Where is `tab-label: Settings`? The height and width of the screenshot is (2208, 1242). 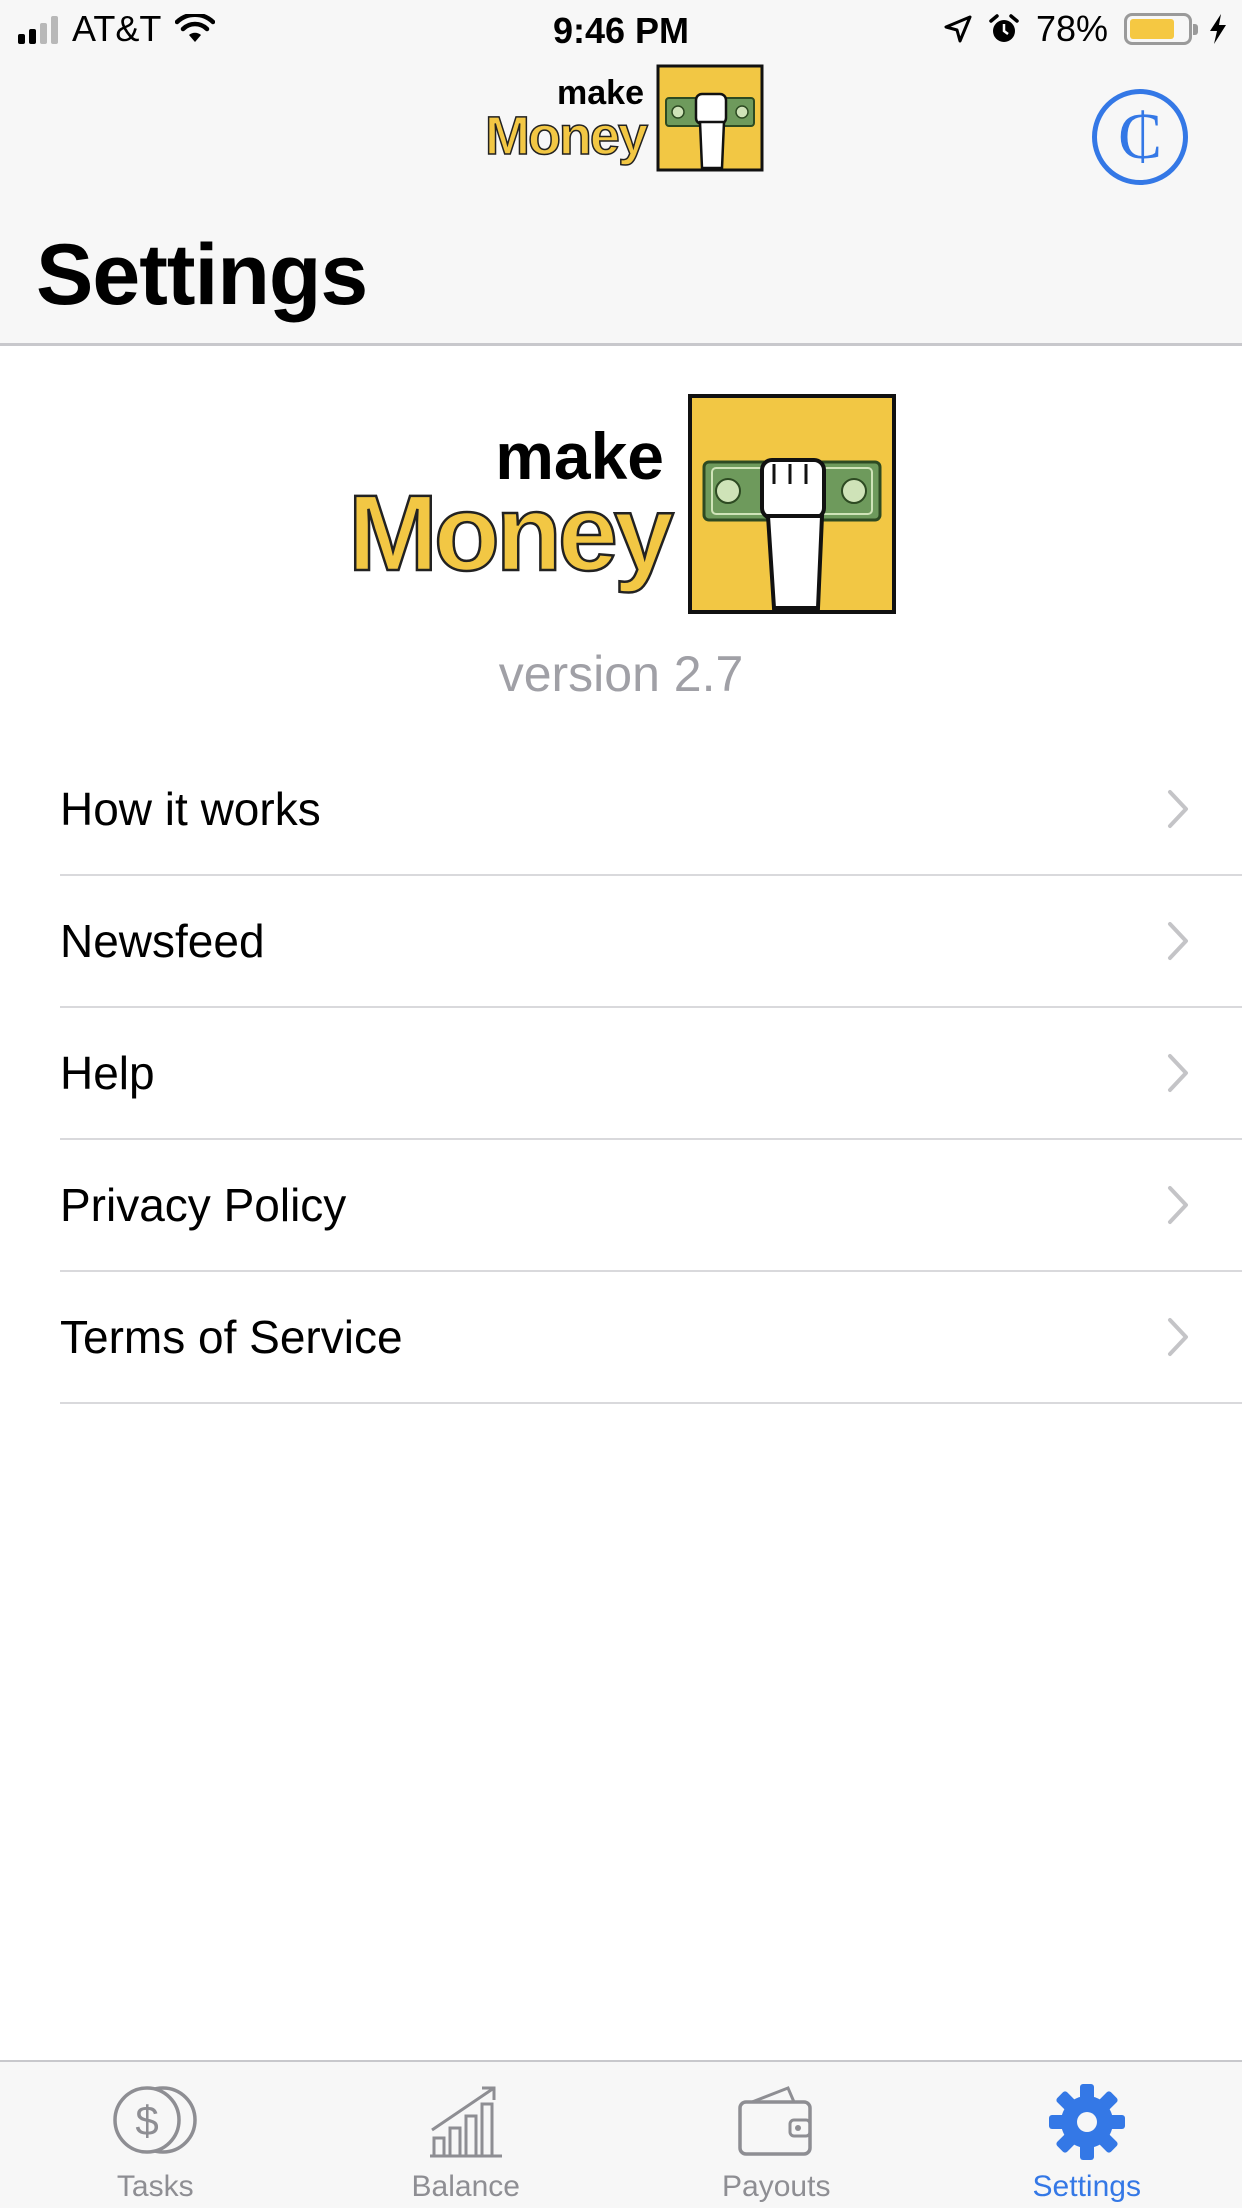 tab-label: Settings is located at coordinates (1086, 2186).